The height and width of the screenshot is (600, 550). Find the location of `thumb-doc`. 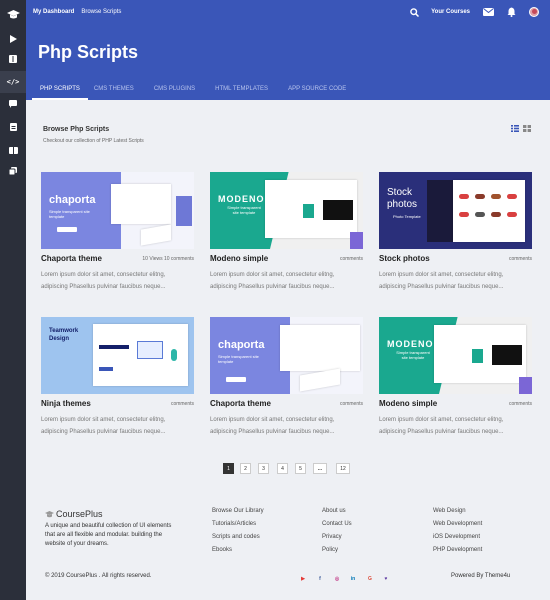

thumb-doc is located at coordinates (477, 356).